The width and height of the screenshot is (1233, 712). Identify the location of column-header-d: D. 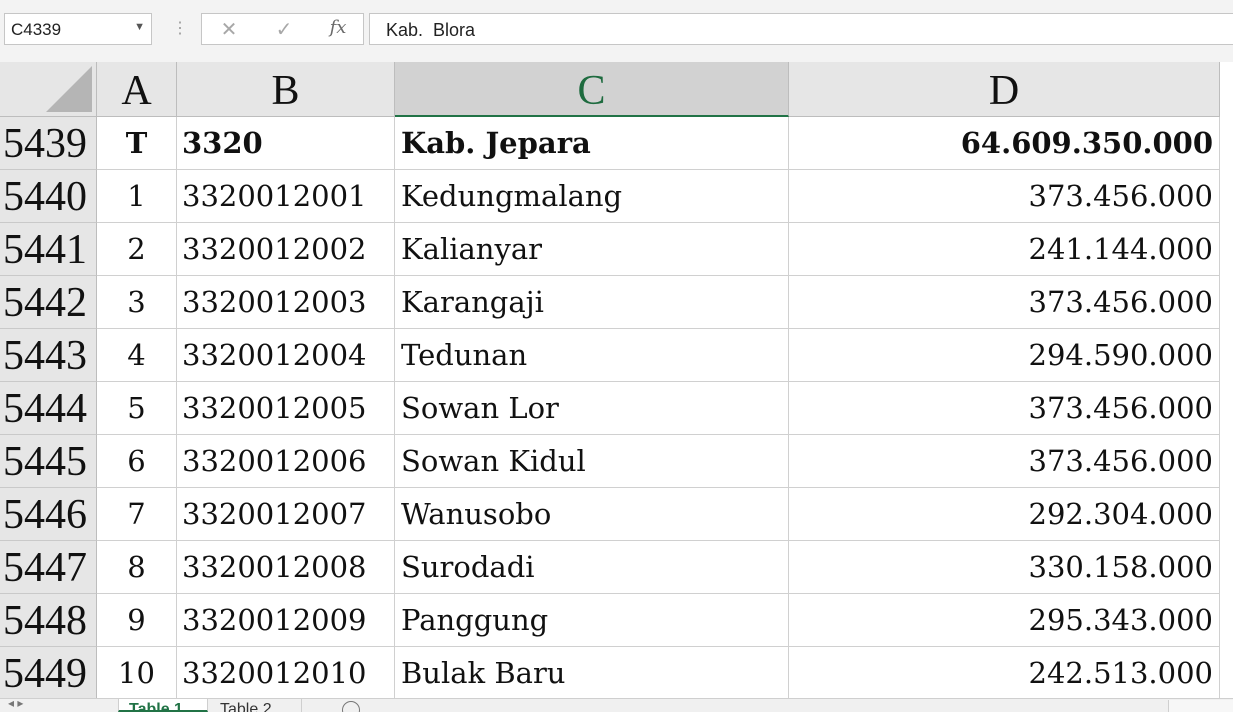
(1004, 89).